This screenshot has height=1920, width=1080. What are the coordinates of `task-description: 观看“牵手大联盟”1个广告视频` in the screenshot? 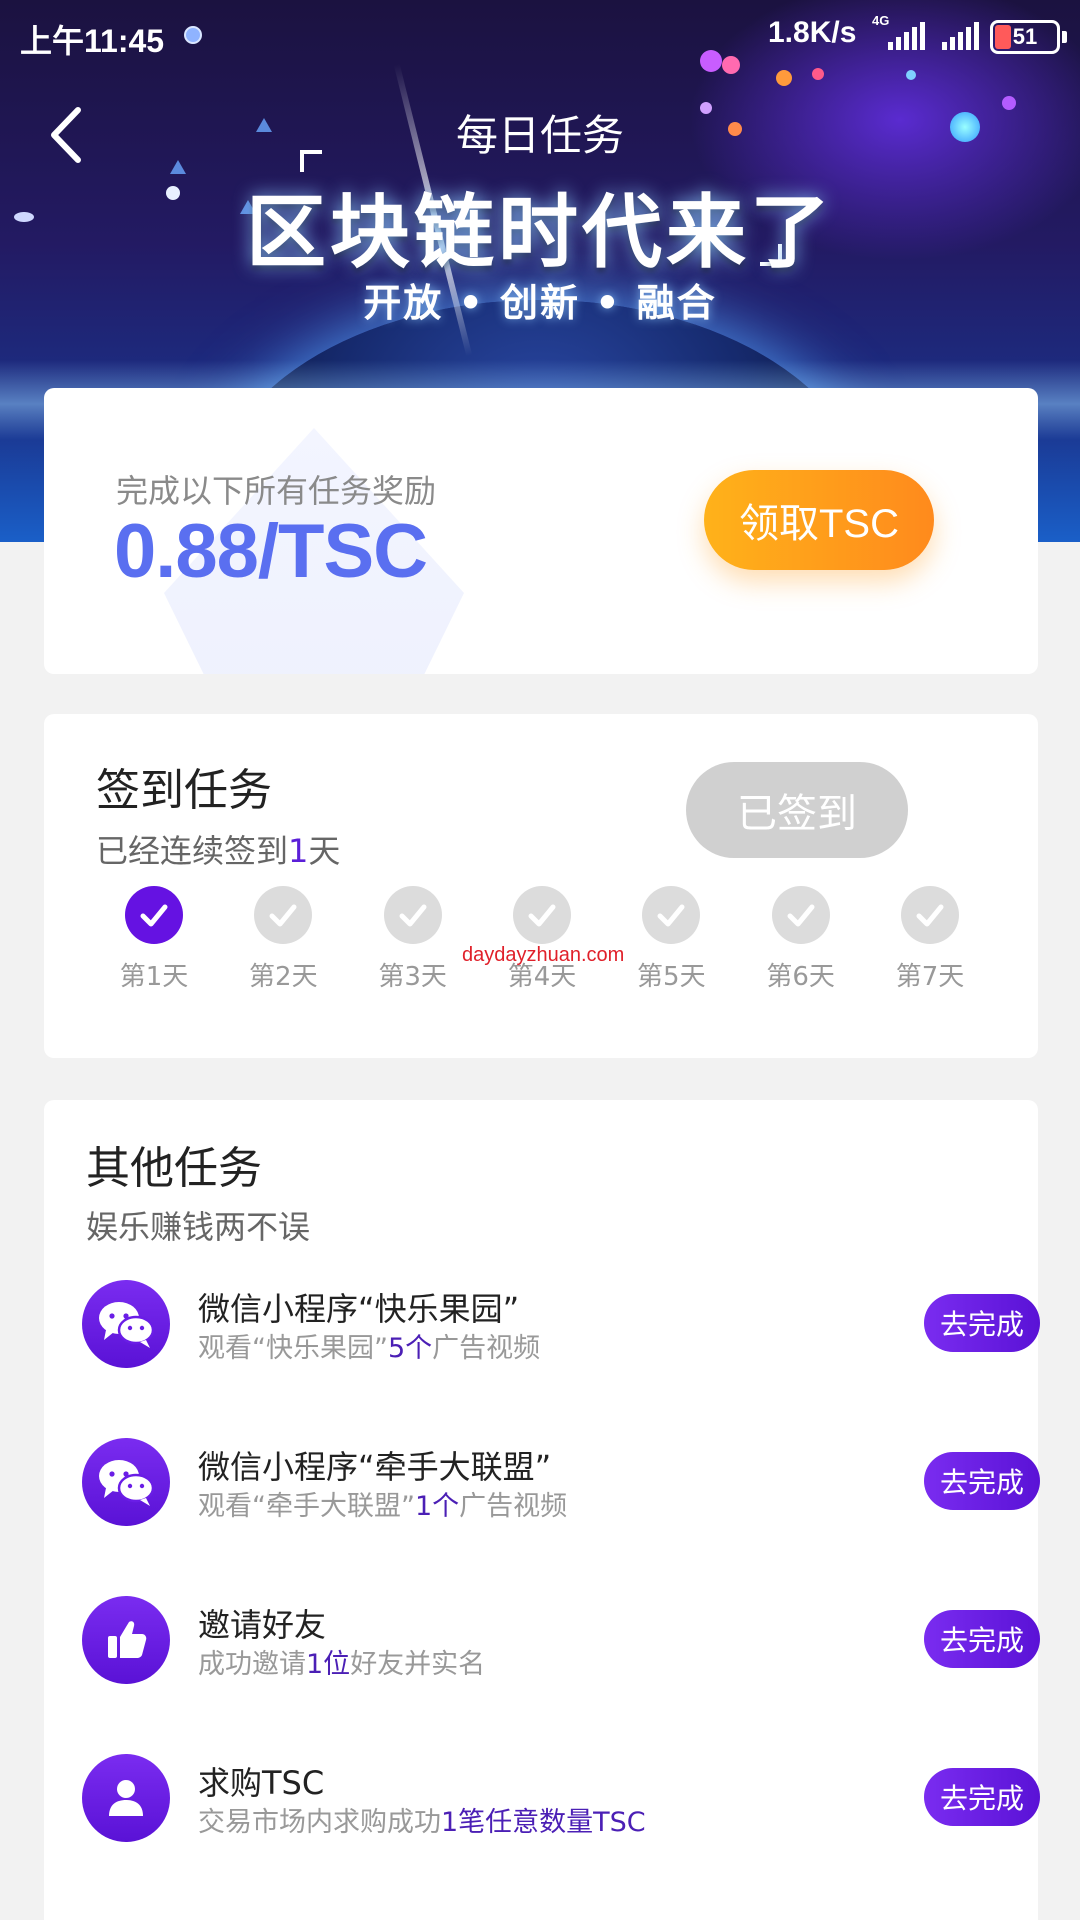 It's located at (383, 1506).